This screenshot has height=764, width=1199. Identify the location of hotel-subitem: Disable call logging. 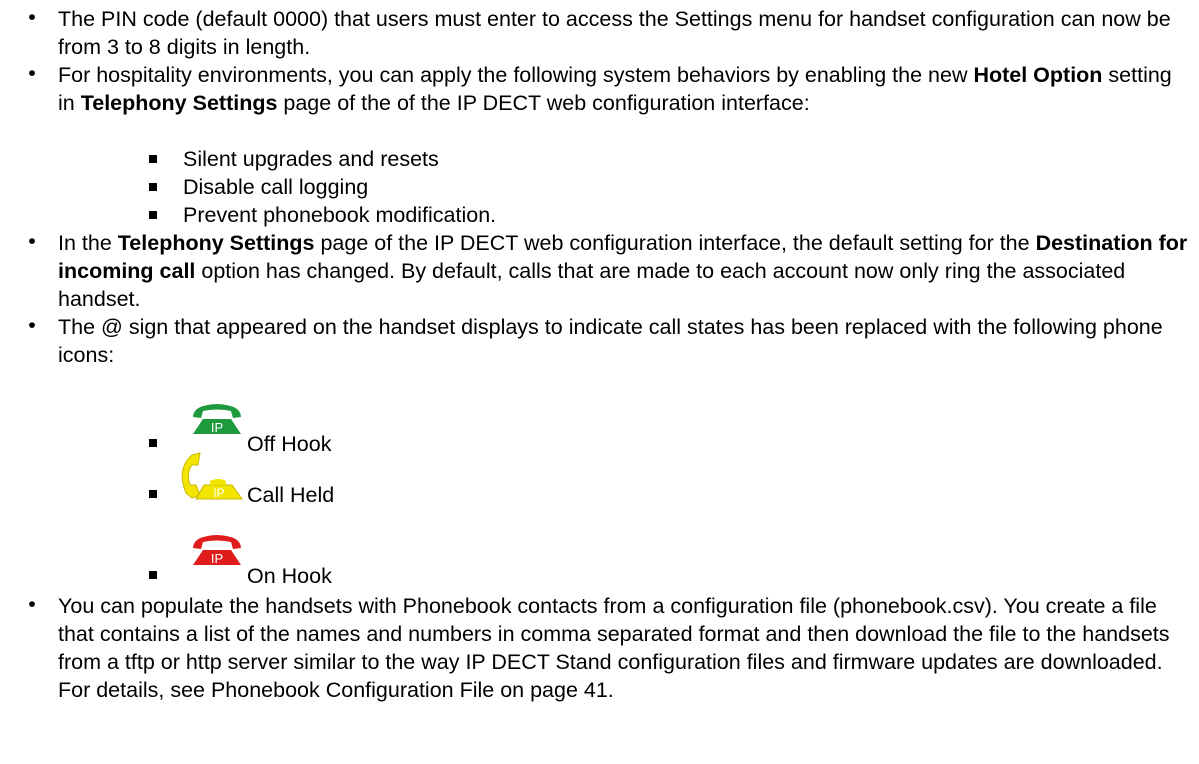
(276, 187).